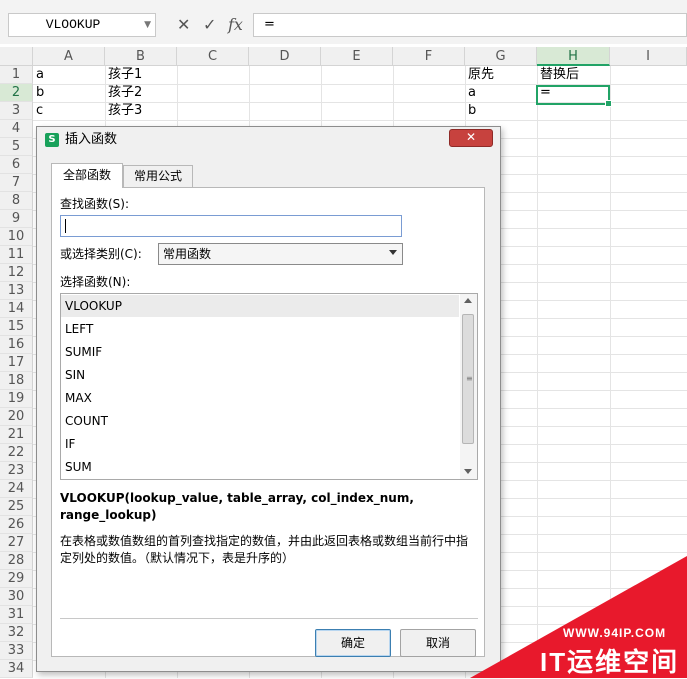  I want to click on column-header-b: B, so click(141, 56).